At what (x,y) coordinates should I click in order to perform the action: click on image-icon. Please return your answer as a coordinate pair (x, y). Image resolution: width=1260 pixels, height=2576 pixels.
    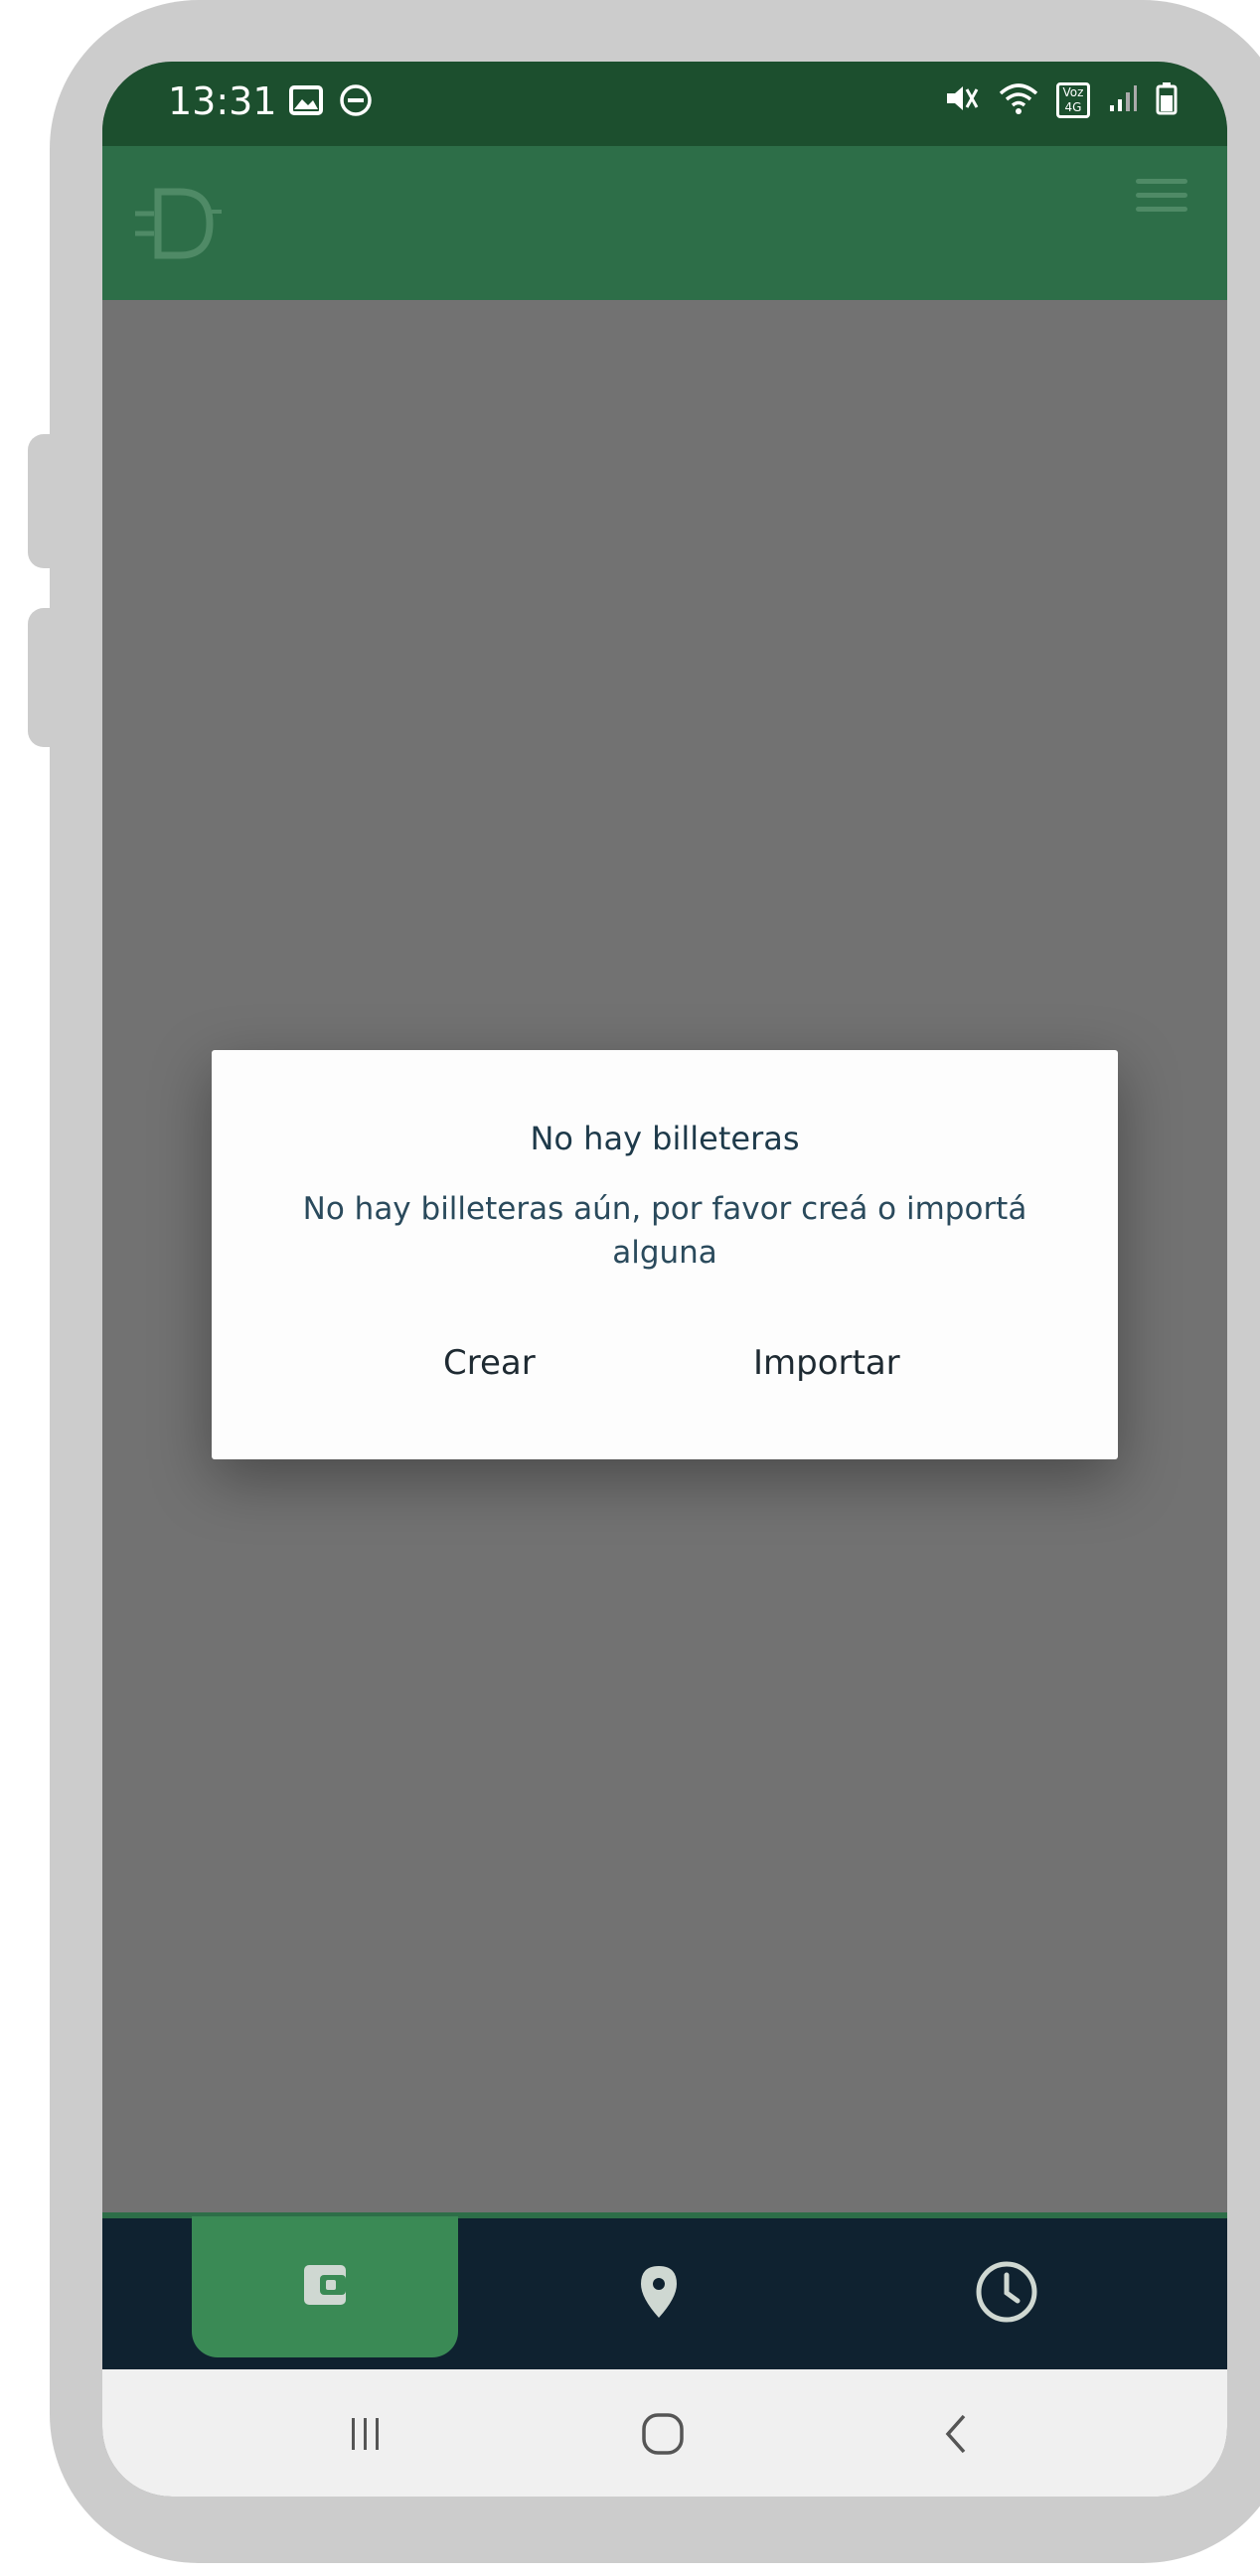
    Looking at the image, I should click on (306, 102).